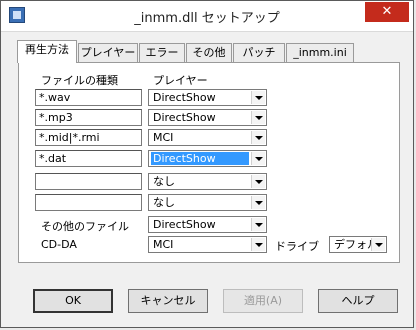  What do you see at coordinates (168, 301) in the screenshot?
I see `cancel-button: キャンセル` at bounding box center [168, 301].